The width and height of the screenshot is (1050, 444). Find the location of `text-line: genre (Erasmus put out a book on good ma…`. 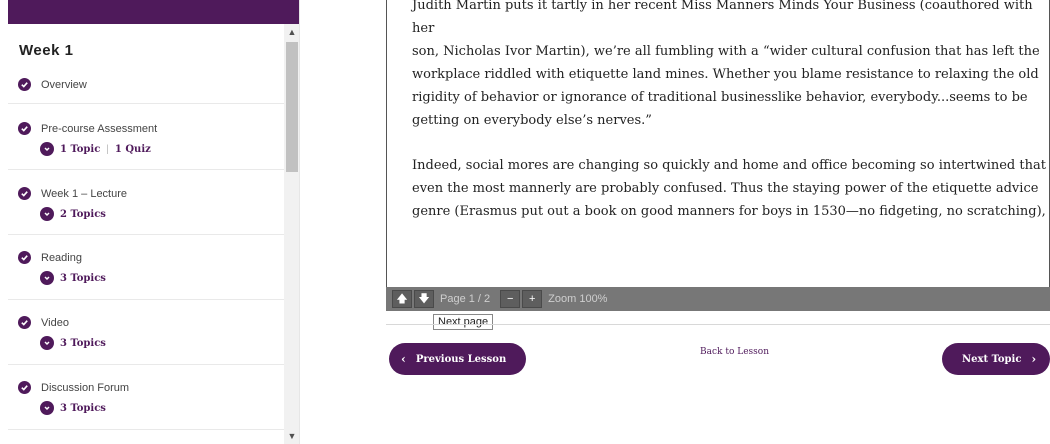

text-line: genre (Erasmus put out a book on good ma… is located at coordinates (729, 211).